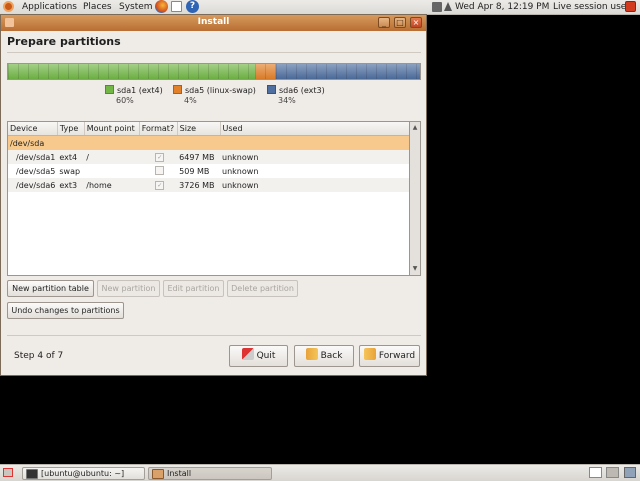  Describe the element at coordinates (65, 310) in the screenshot. I see `undo-changes-button: Undo changes to partitions` at that location.